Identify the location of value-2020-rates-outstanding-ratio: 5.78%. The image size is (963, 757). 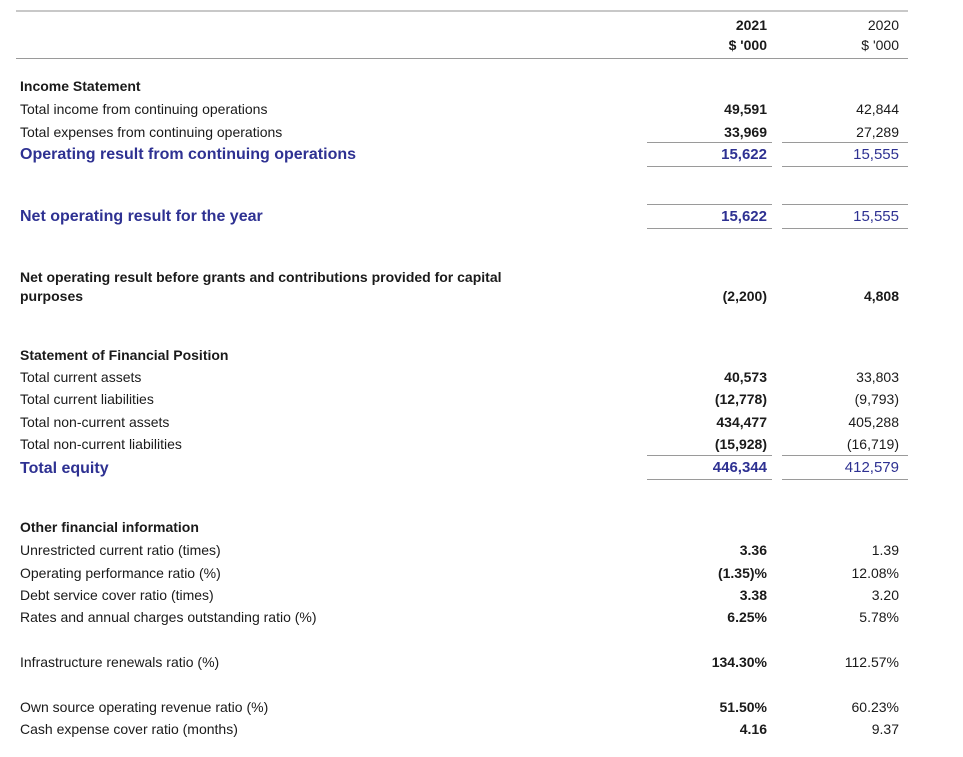
(879, 617).